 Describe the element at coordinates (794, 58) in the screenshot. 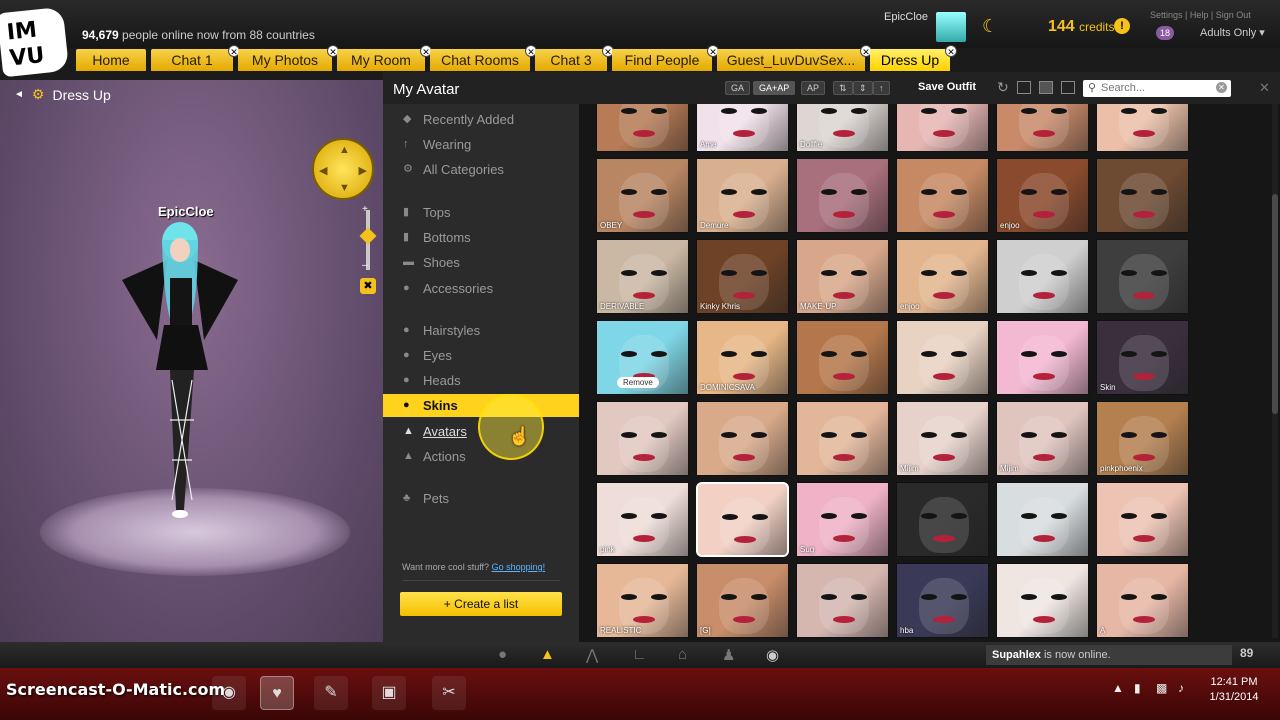

I see `tab-guest-luvduvsex: Guest_LuvDuvSex... ✕` at that location.